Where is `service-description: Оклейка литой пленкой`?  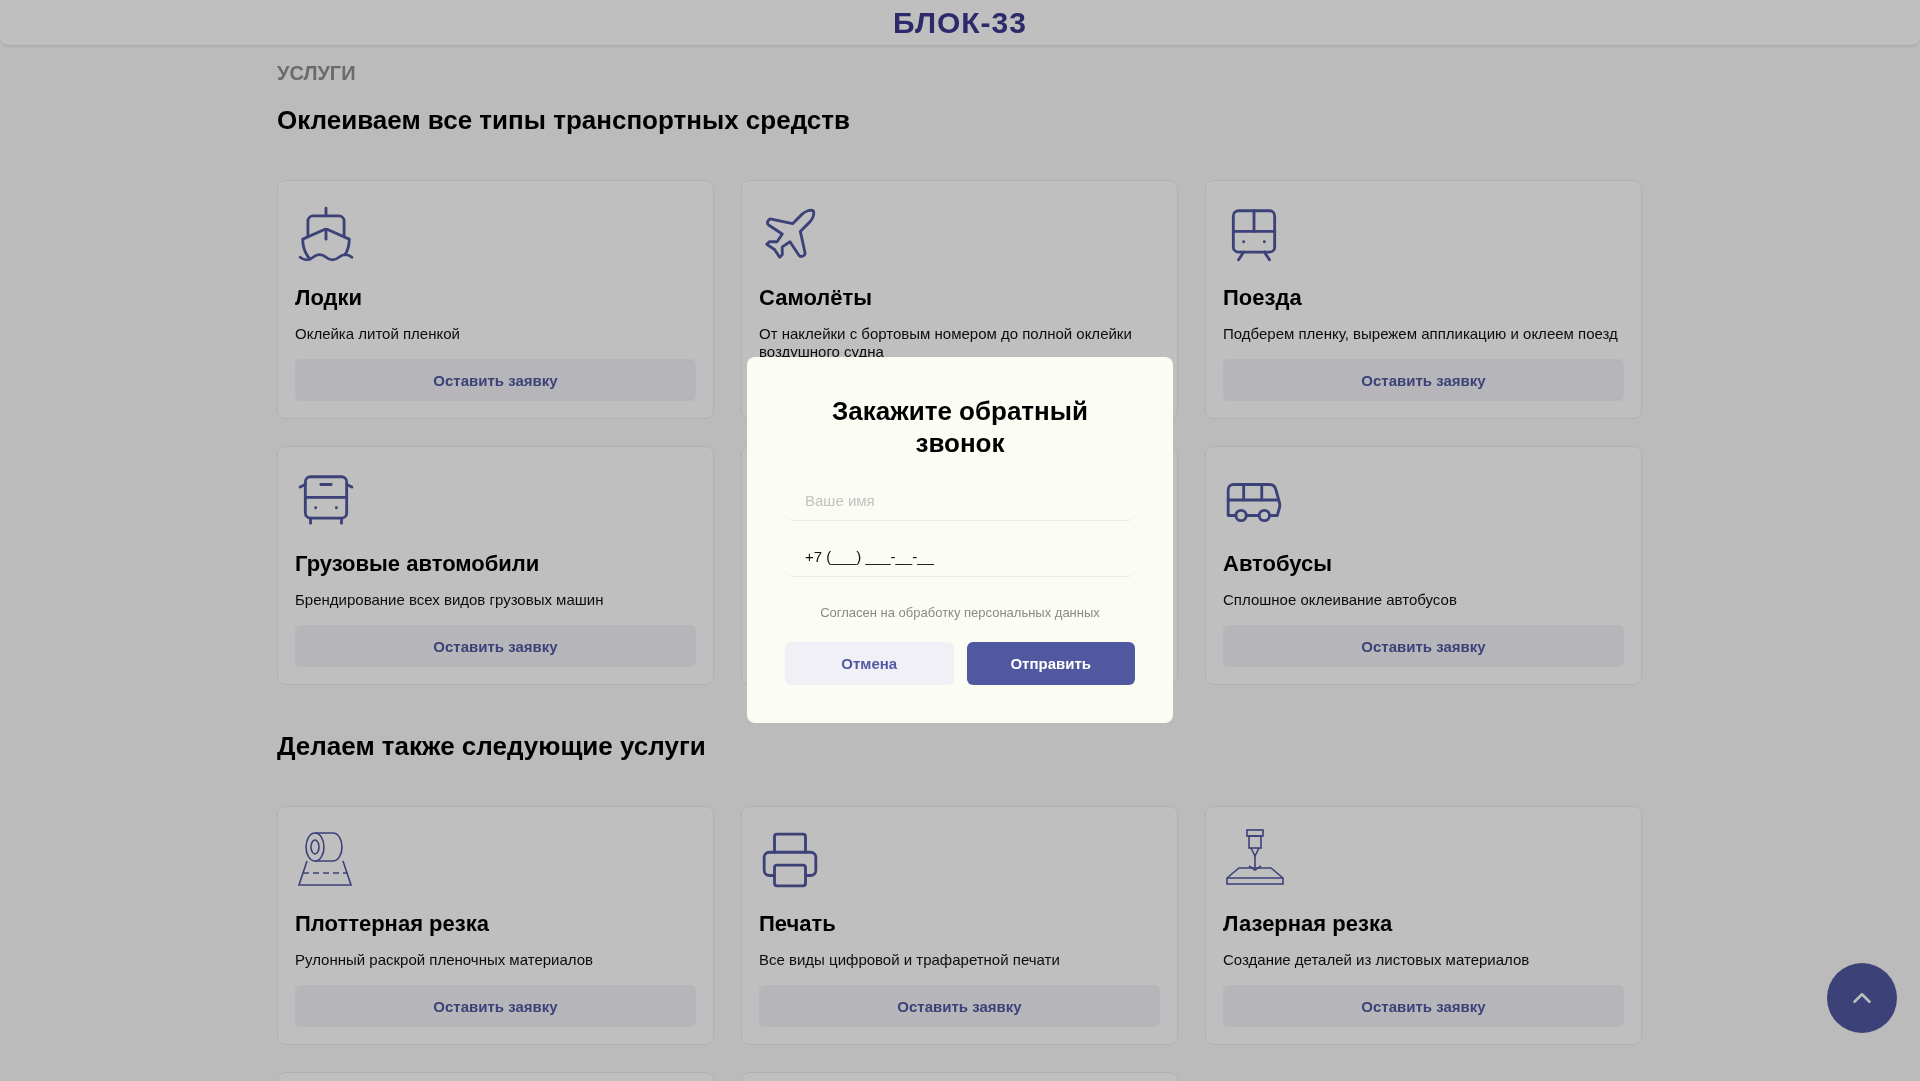 service-description: Оклейка литой пленкой is located at coordinates (378, 334).